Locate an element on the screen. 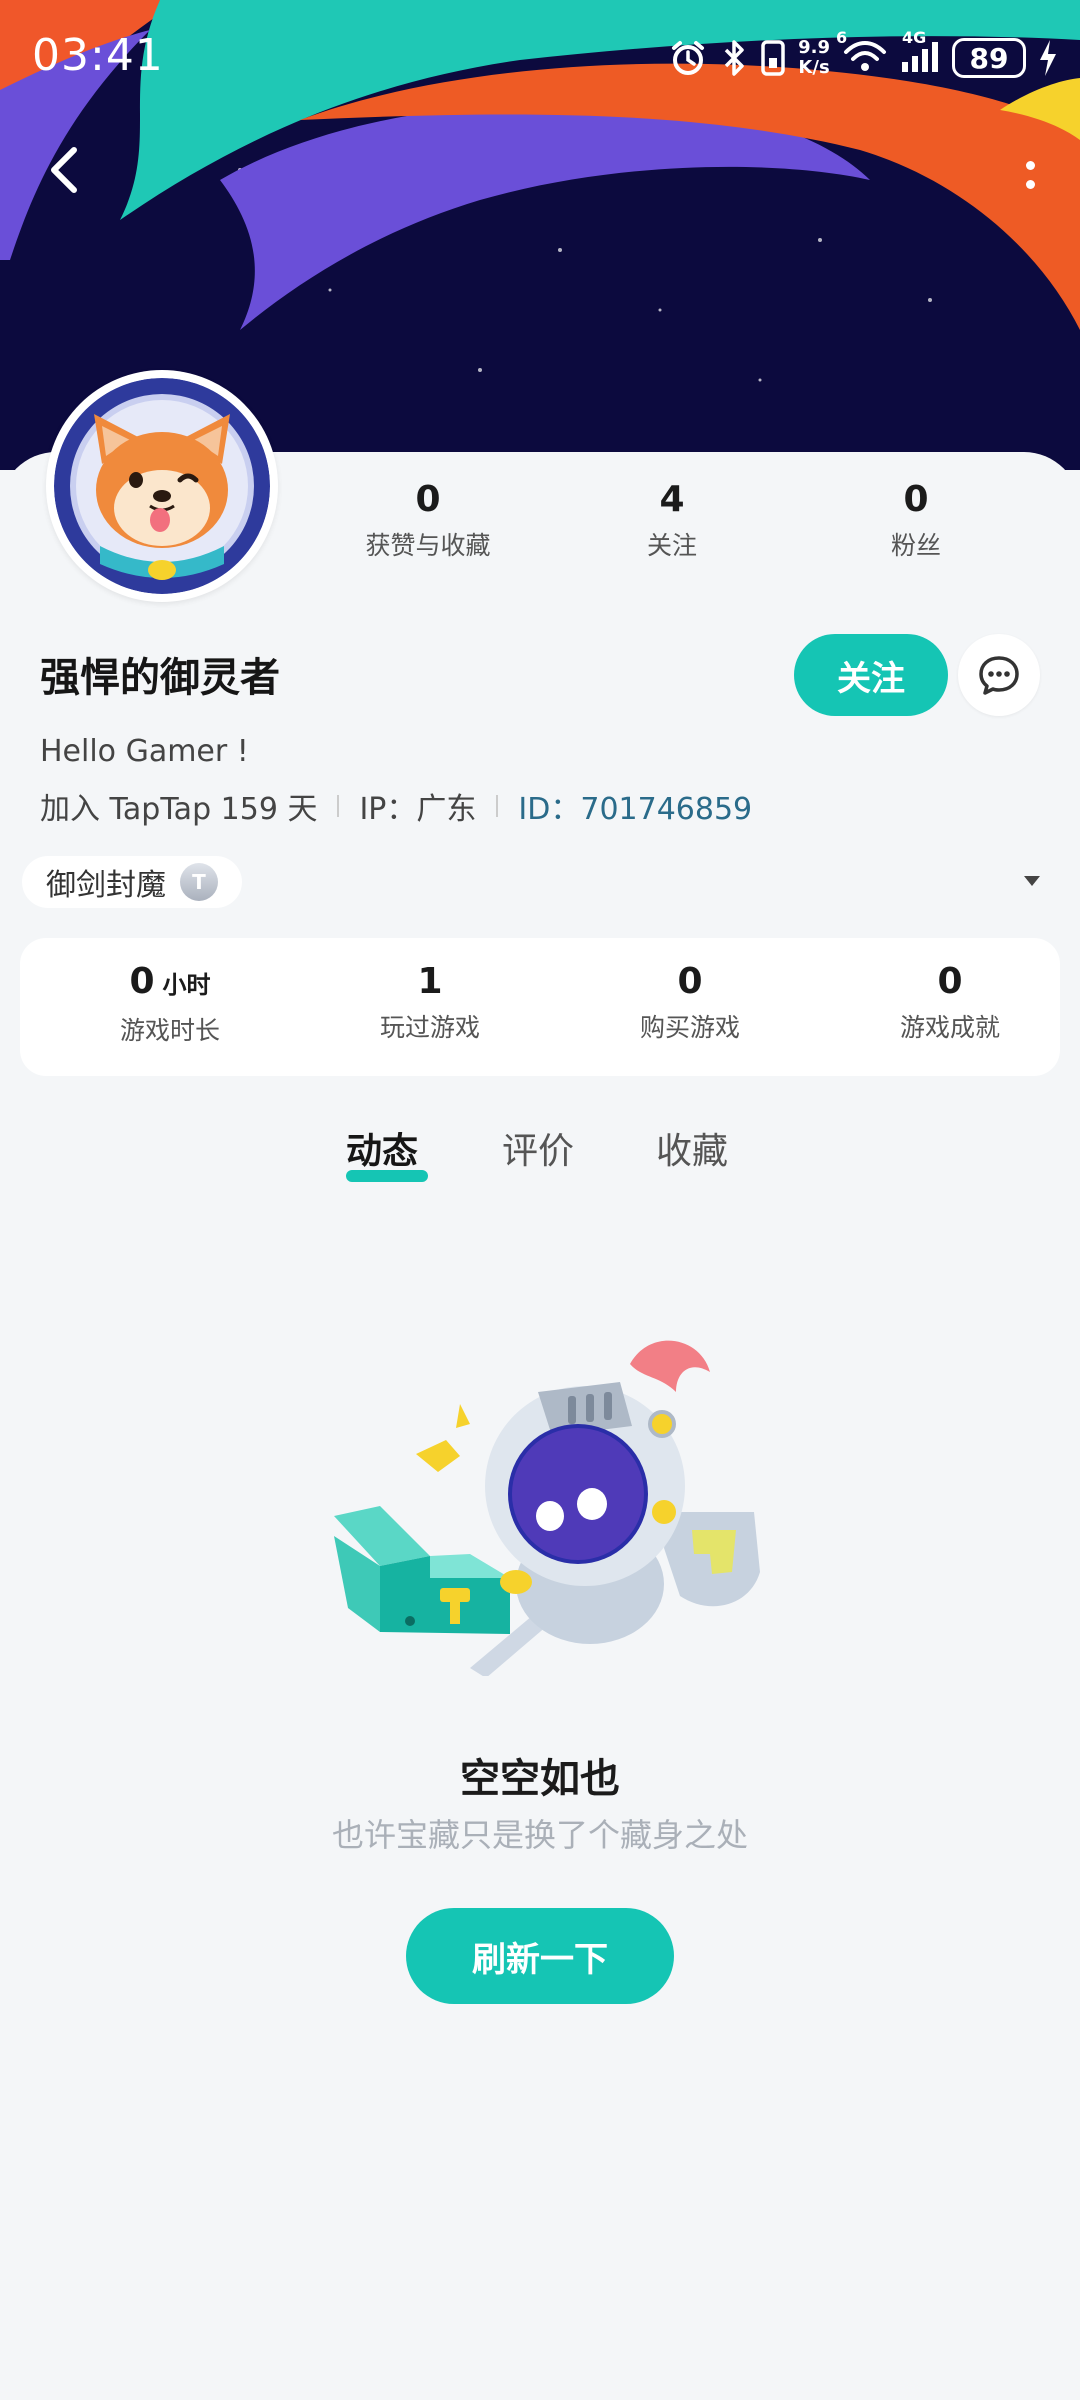  user-meta: 加入 TapTap 159 天 IP：广东 ID：701746859 is located at coordinates (396, 806).